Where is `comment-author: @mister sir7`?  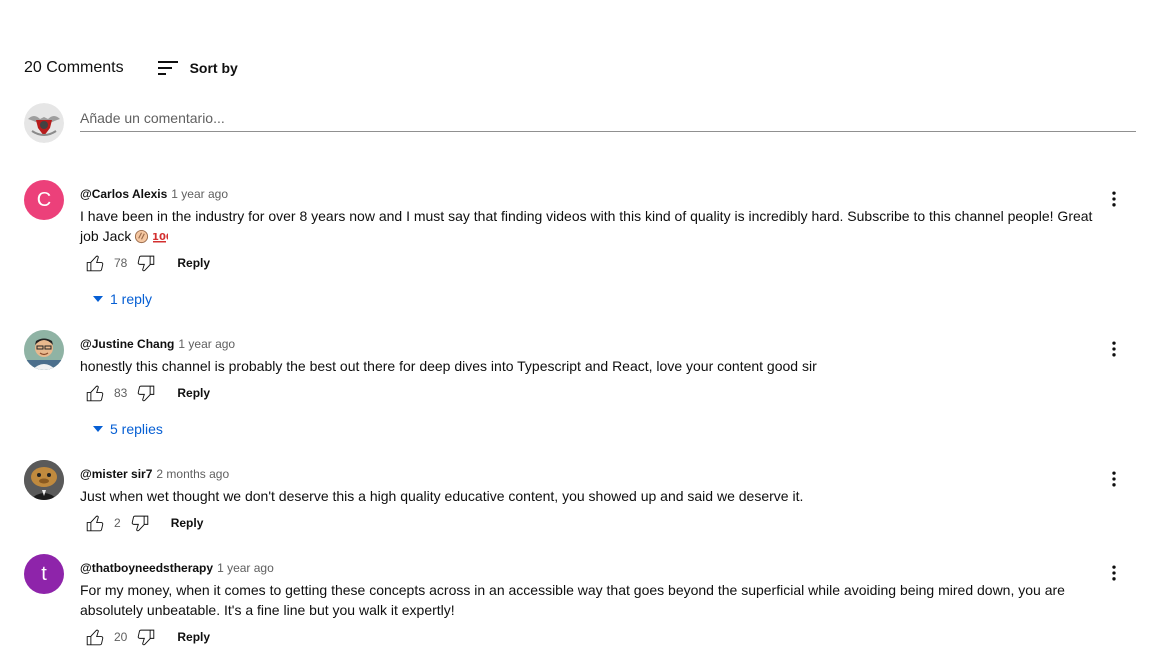
comment-author: @mister sir7 is located at coordinates (116, 474).